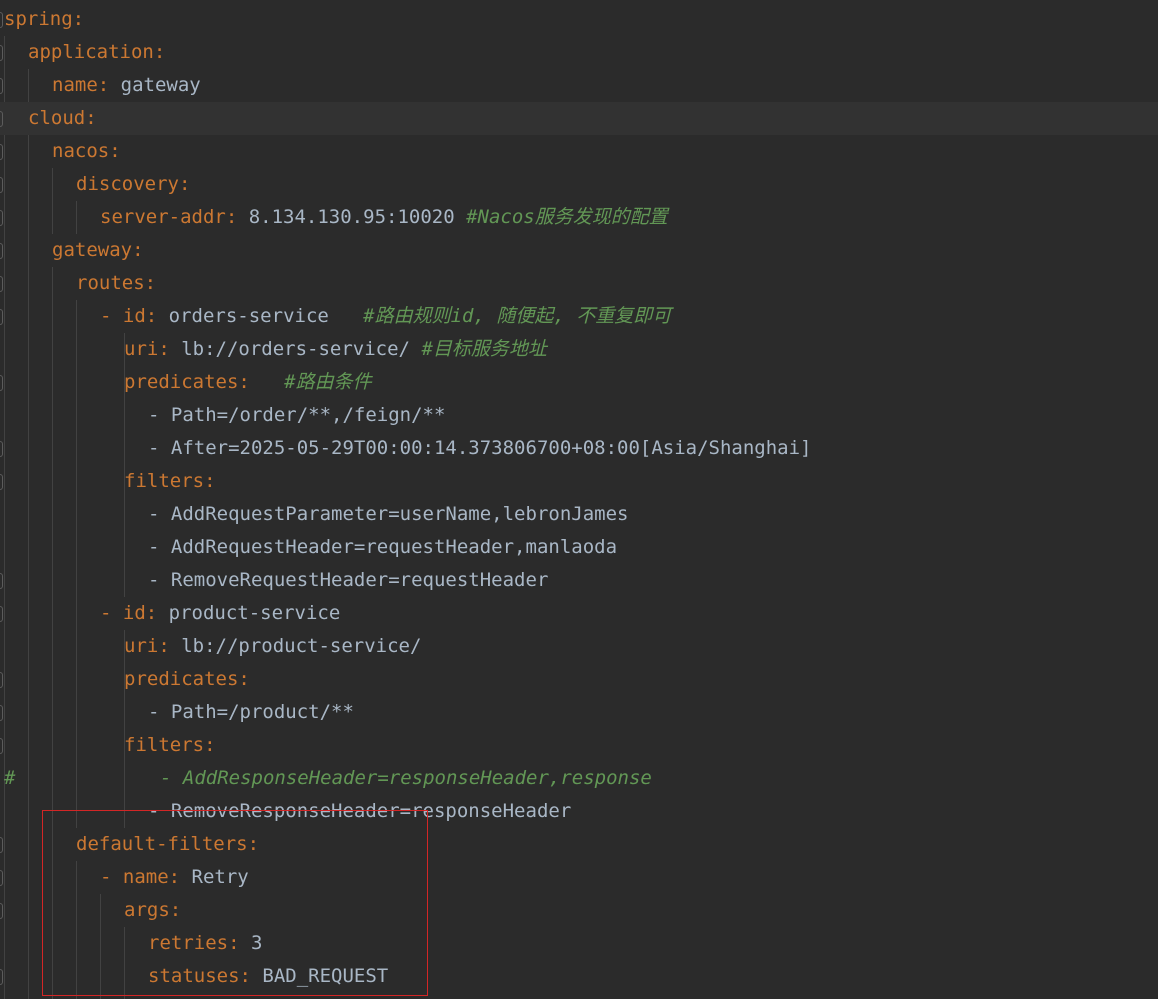 The height and width of the screenshot is (999, 1158). I want to click on yaml-value: 8.134.130.95:10020, so click(352, 217).